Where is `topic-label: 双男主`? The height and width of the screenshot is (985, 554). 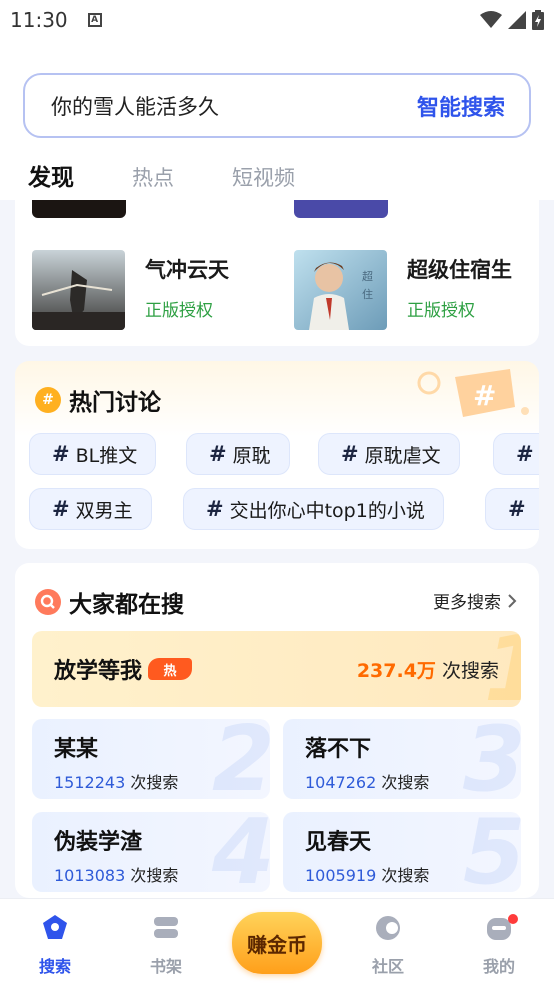
topic-label: 双男主 is located at coordinates (104, 510).